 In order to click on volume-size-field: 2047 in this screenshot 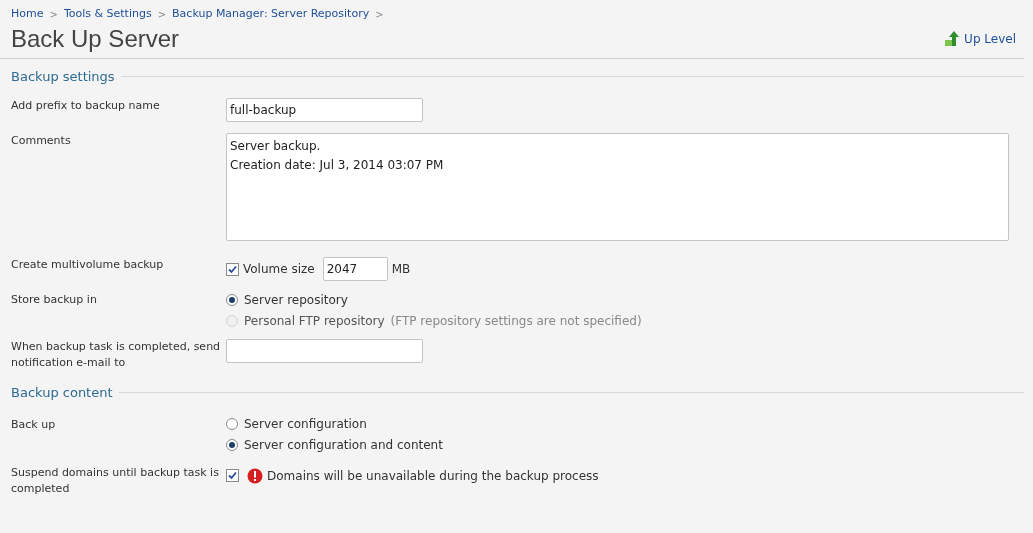, I will do `click(355, 269)`.